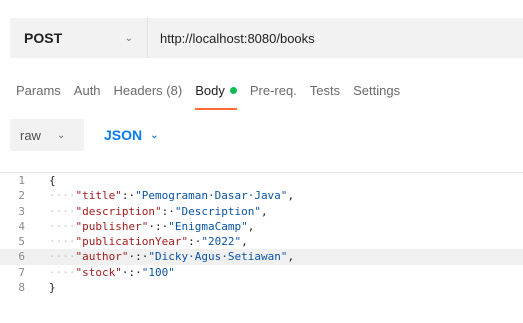 Image resolution: width=523 pixels, height=323 pixels. What do you see at coordinates (21, 226) in the screenshot?
I see `line-number: 4` at bounding box center [21, 226].